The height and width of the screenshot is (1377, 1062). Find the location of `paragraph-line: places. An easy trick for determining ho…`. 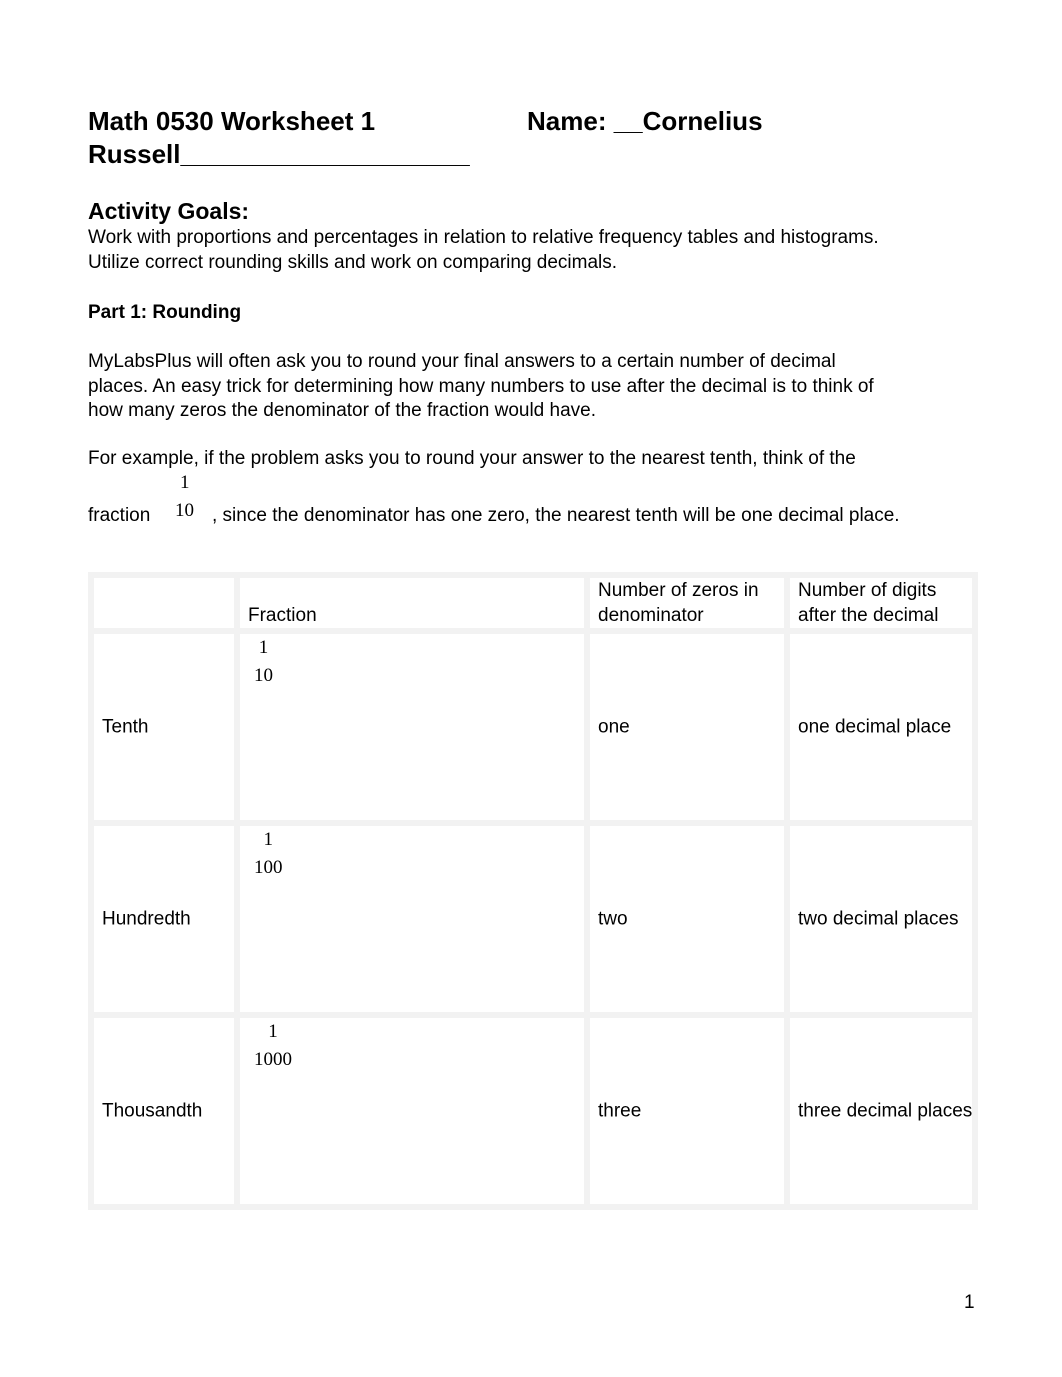

paragraph-line: places. An easy trick for determining ho… is located at coordinates (481, 386).